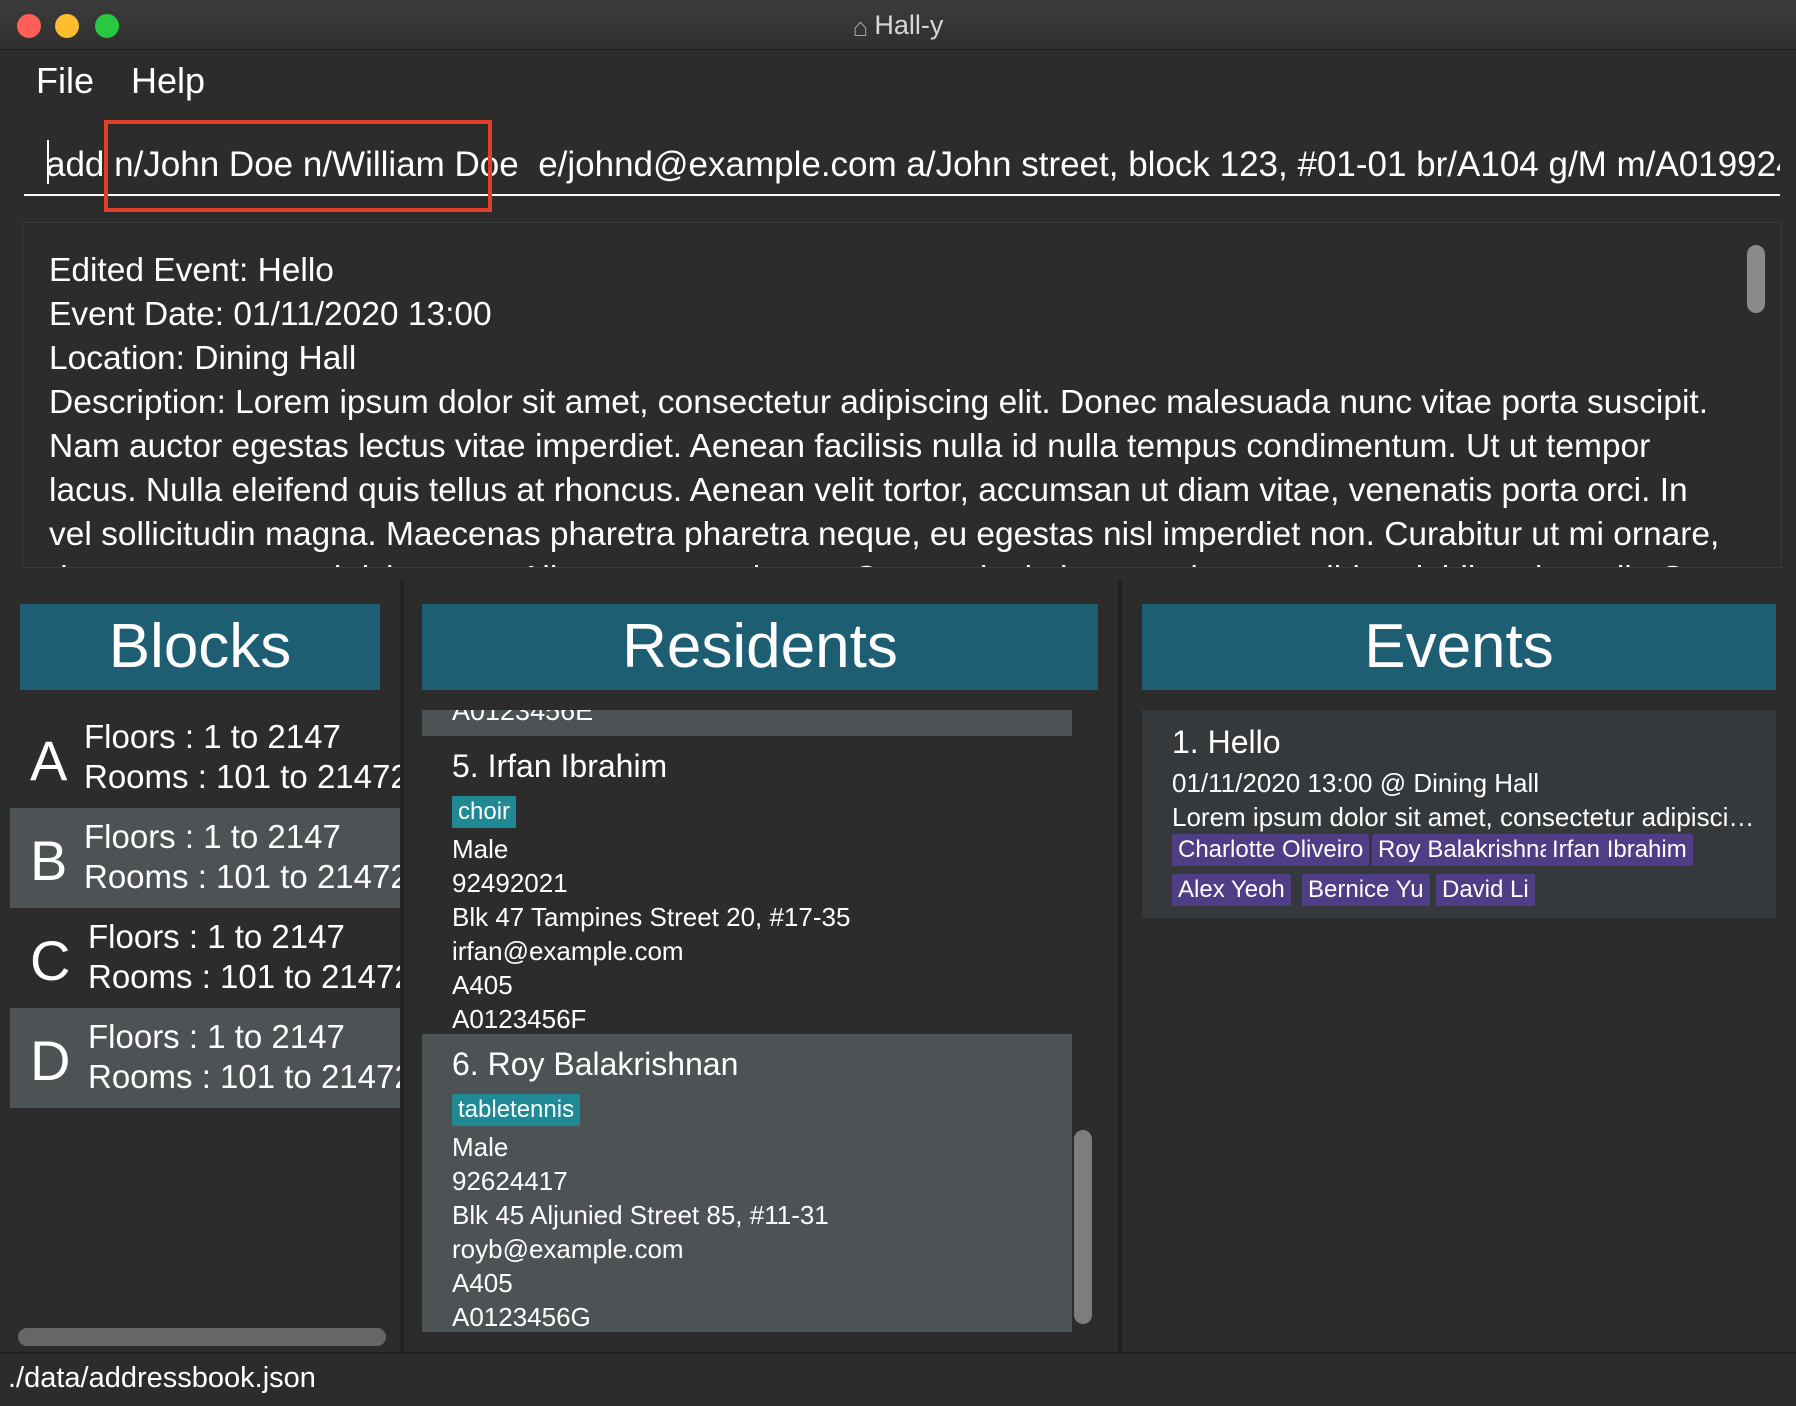  Describe the element at coordinates (510, 883) in the screenshot. I see `resident-phone: 92492021` at that location.